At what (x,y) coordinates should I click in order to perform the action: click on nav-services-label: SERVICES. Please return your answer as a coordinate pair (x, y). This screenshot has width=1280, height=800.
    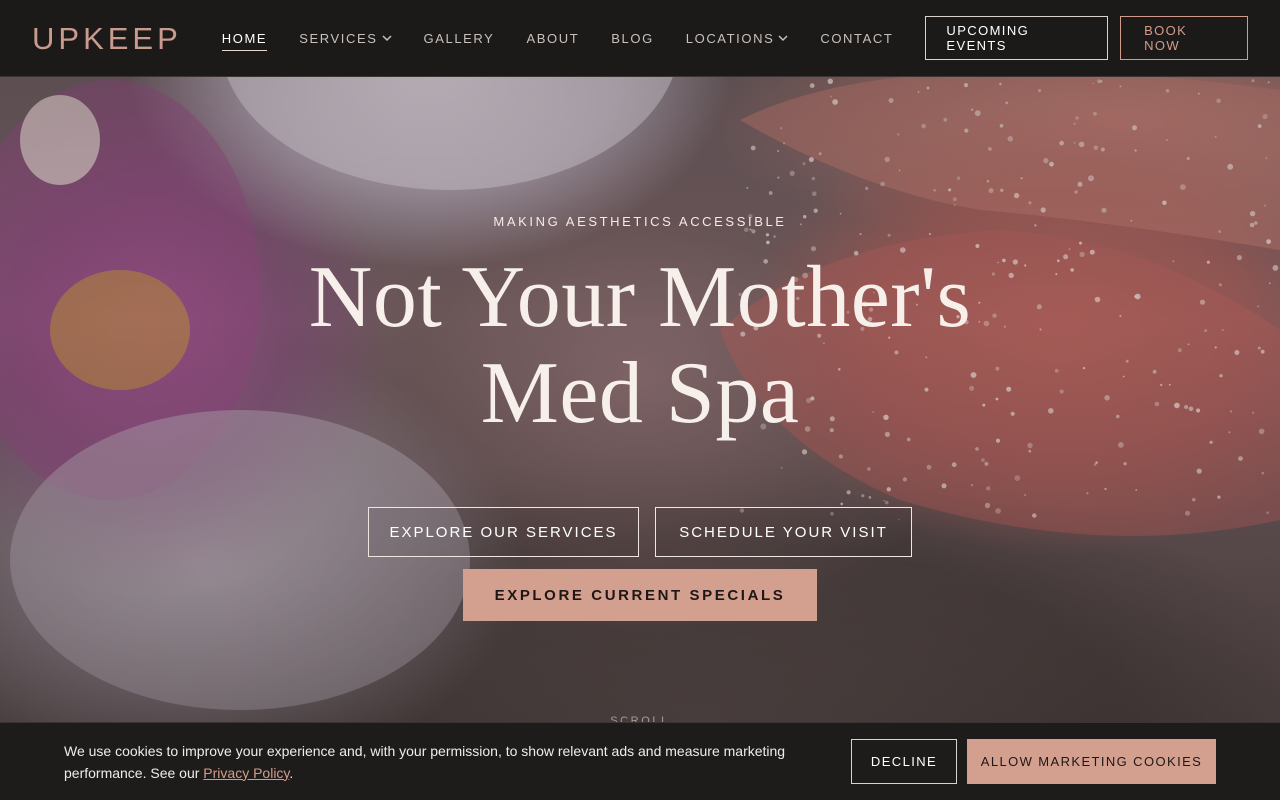
    Looking at the image, I should click on (338, 38).